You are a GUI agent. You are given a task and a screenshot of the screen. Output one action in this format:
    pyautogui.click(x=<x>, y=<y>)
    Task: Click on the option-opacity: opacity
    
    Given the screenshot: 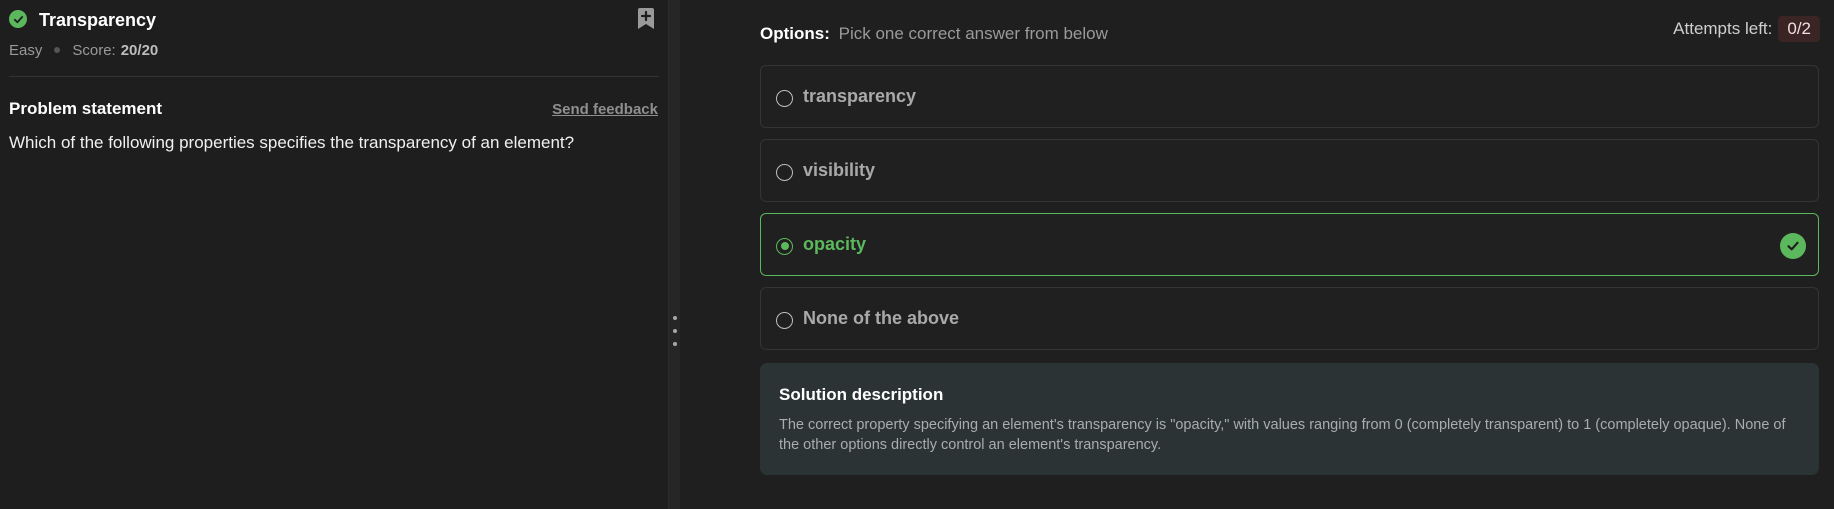 What is the action you would take?
    pyautogui.click(x=1289, y=244)
    